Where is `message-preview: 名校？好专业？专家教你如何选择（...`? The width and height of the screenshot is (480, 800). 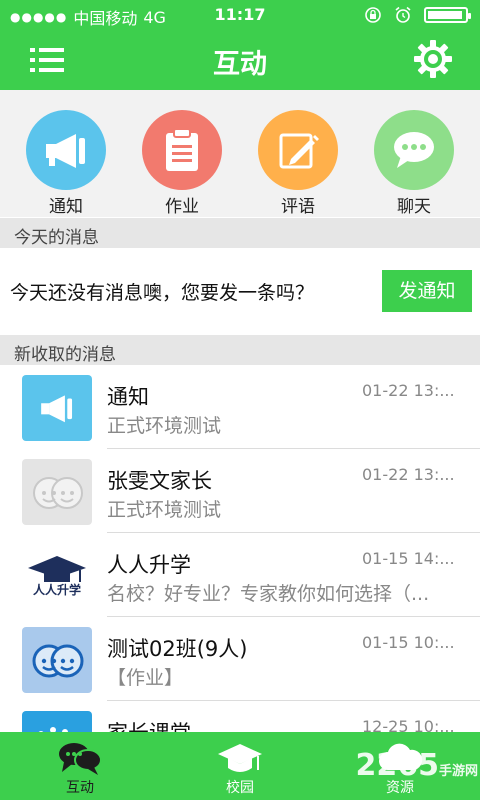 message-preview: 名校？好专业？专家教你如何选择（... is located at coordinates (268, 594).